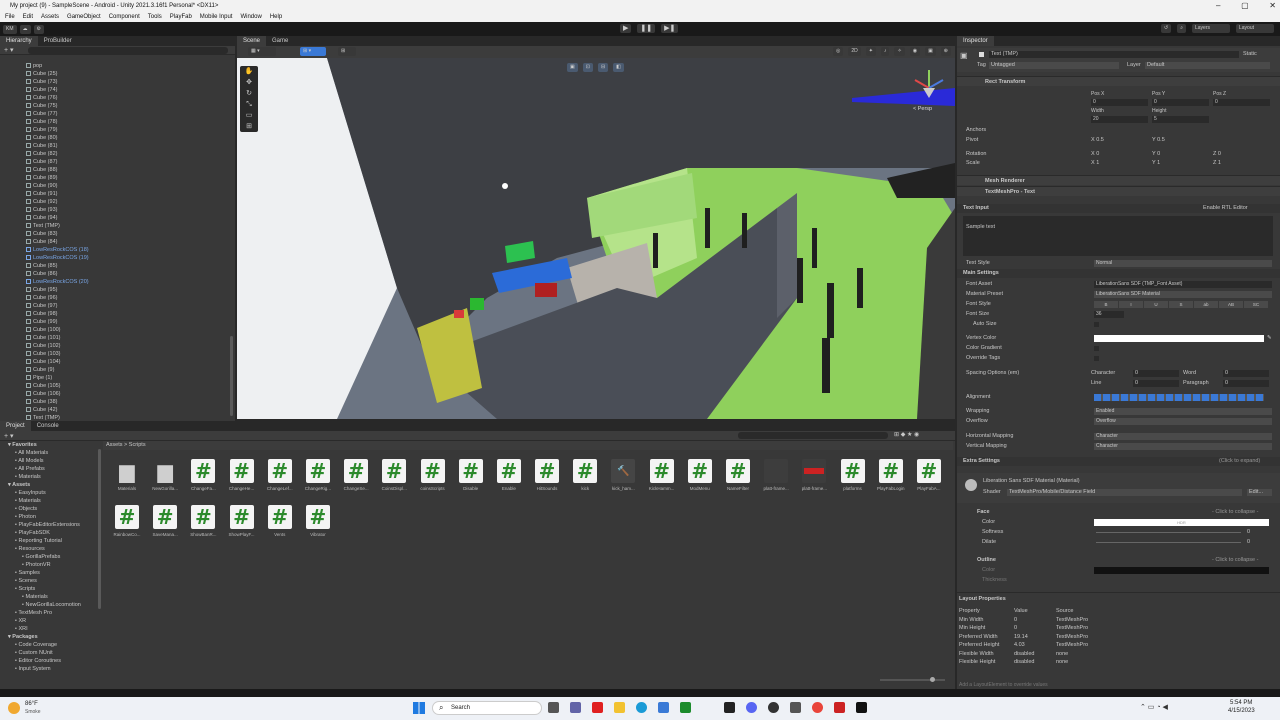 The image size is (1280, 720). What do you see at coordinates (1119, 119) in the screenshot?
I see `width-field: 20` at bounding box center [1119, 119].